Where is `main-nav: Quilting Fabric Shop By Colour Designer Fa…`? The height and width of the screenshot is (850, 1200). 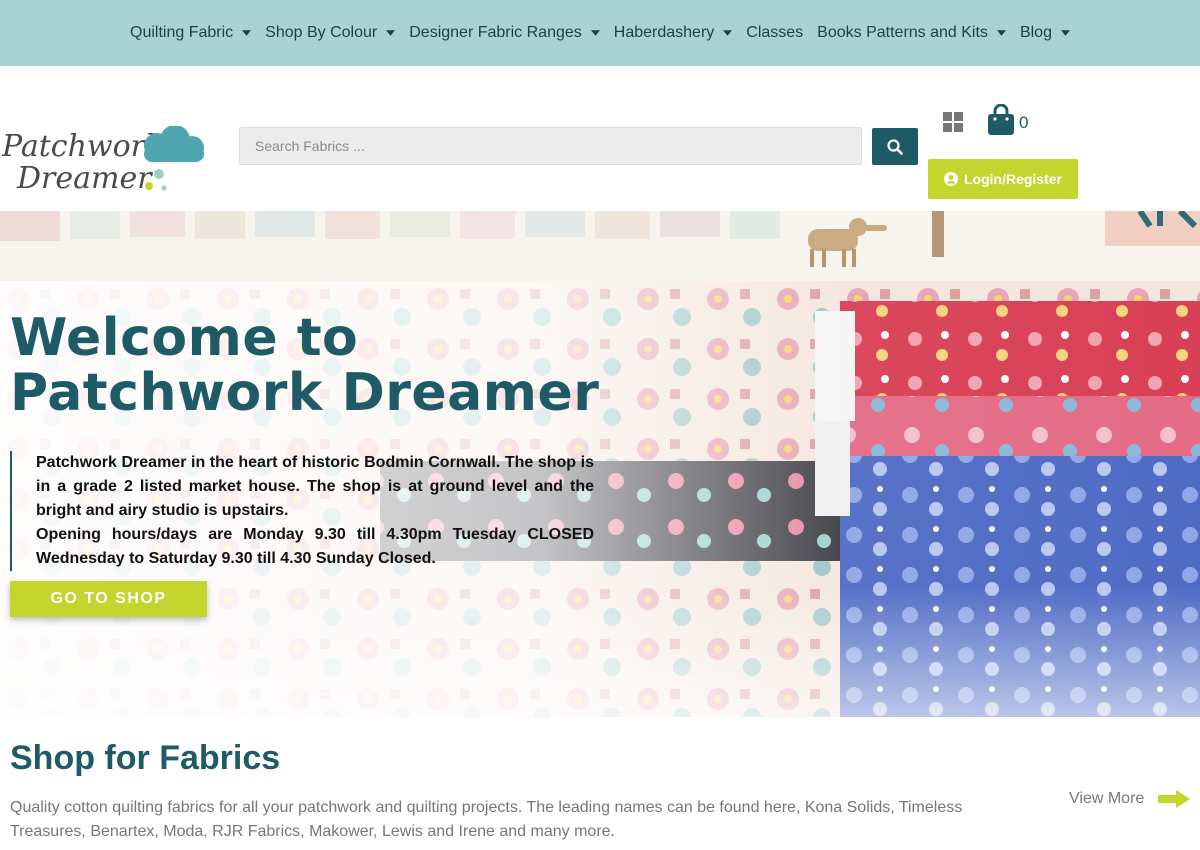
main-nav: Quilting Fabric Shop By Colour Designer Fa… is located at coordinates (600, 33).